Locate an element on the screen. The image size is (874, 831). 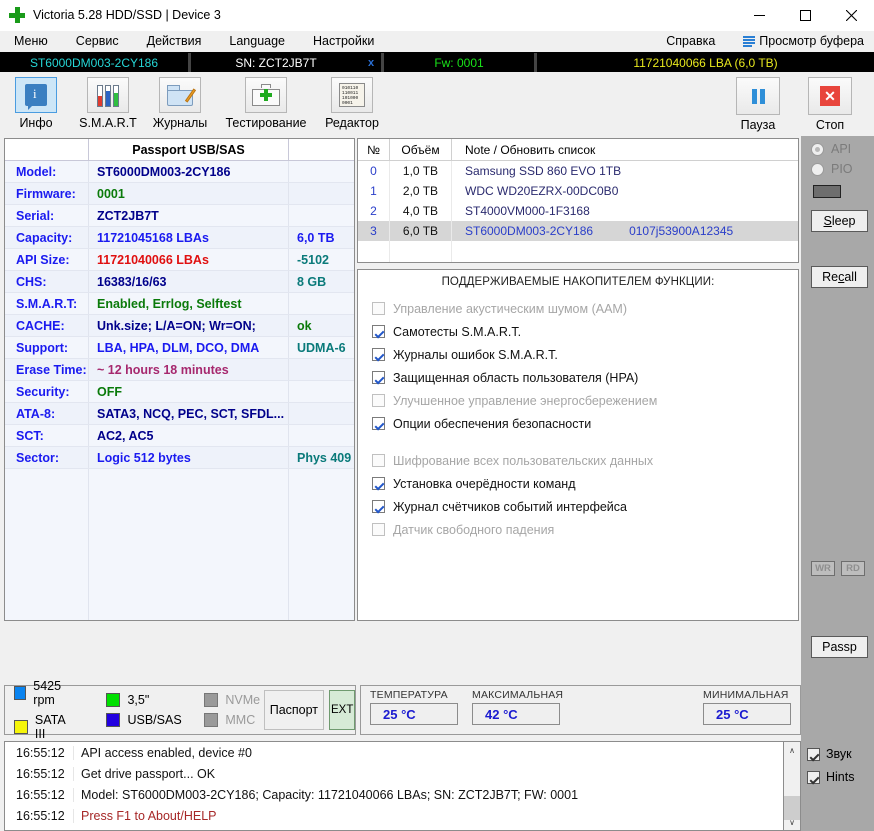
temperature-current-label: ТЕМПЕРАТУРА is located at coordinates (409, 695).